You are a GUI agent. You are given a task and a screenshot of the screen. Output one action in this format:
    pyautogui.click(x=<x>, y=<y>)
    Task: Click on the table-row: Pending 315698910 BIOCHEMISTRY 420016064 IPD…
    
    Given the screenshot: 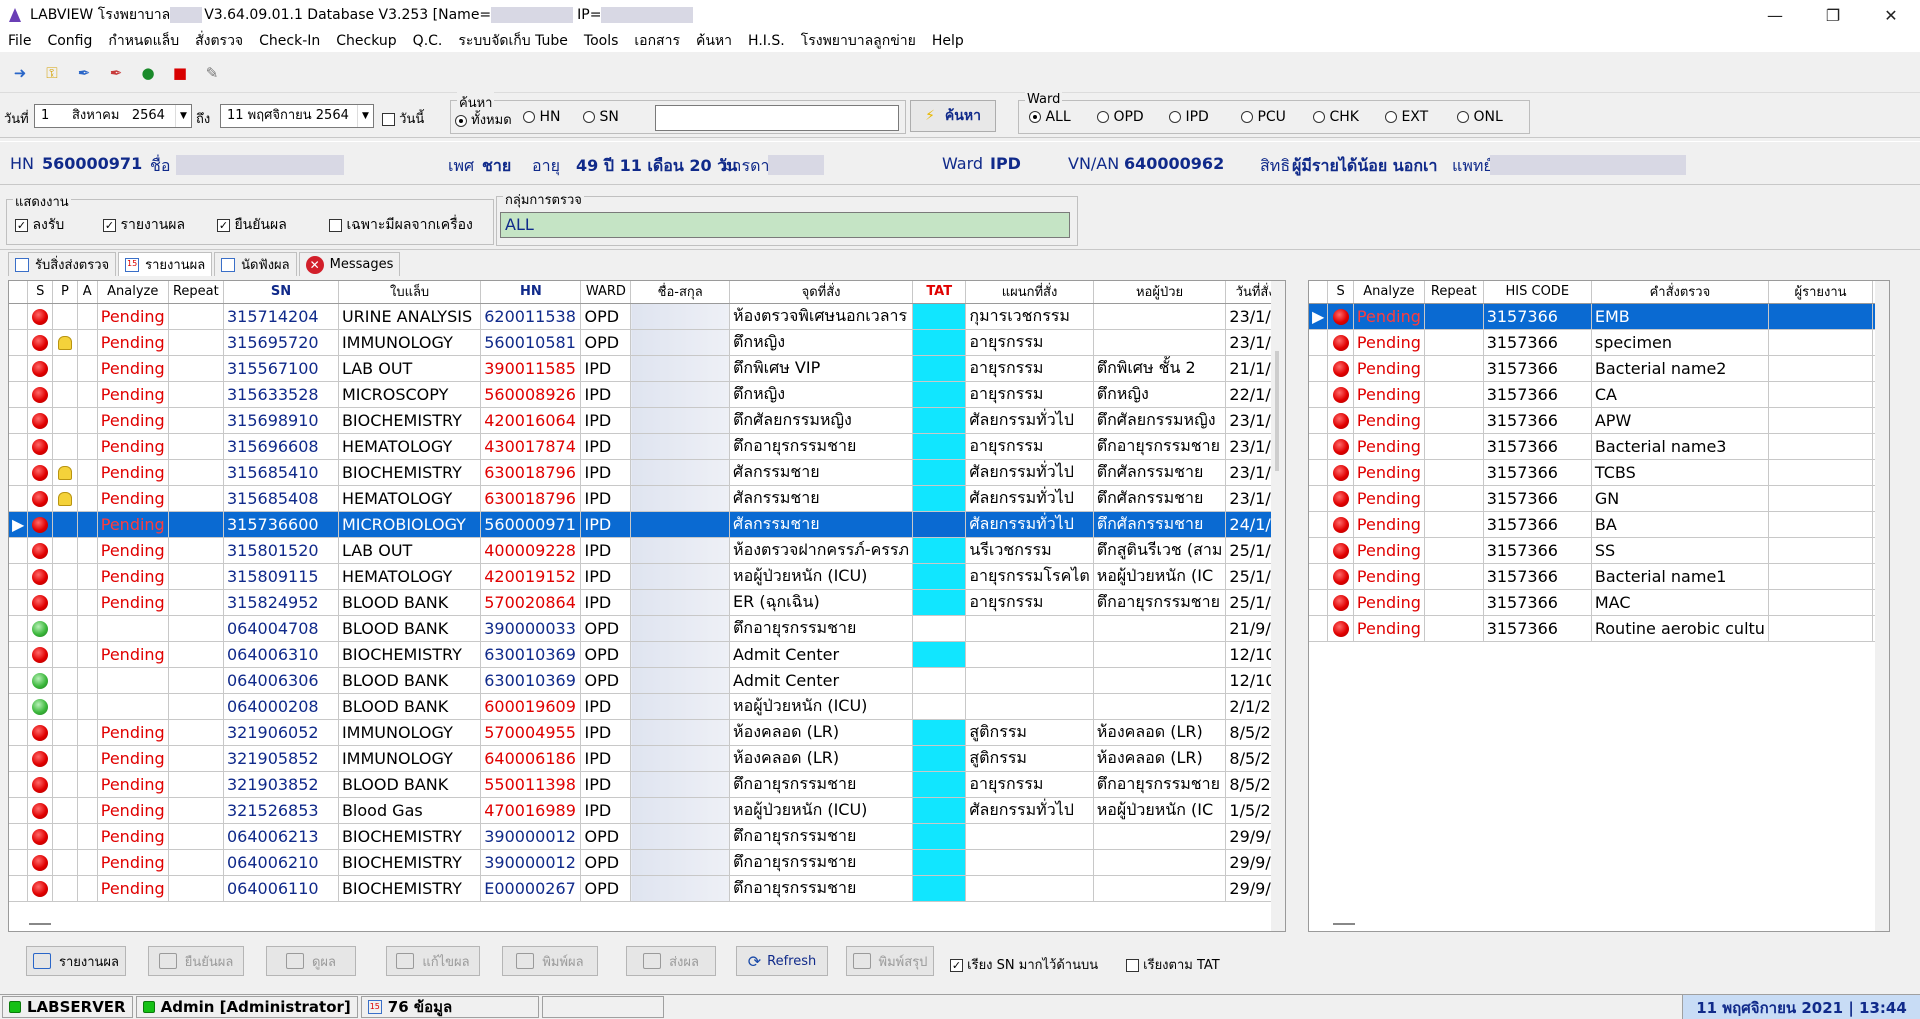 What is the action you would take?
    pyautogui.click(x=647, y=420)
    